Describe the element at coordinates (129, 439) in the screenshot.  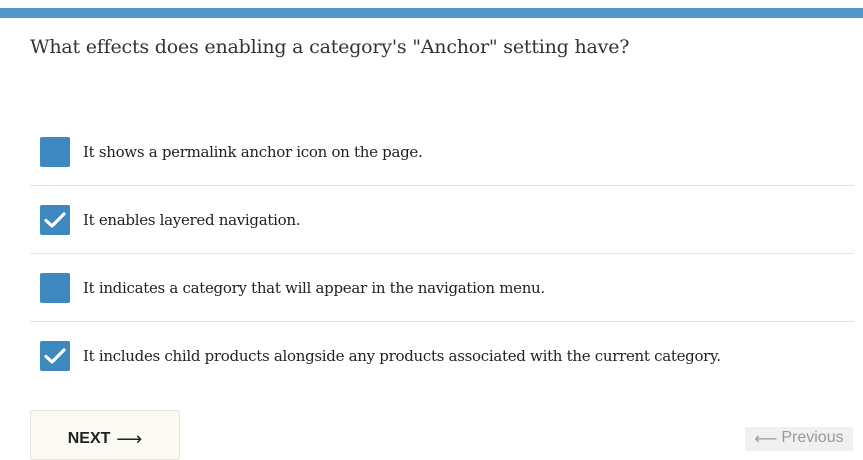
I see `arrow-right-icon: ⟶` at that location.